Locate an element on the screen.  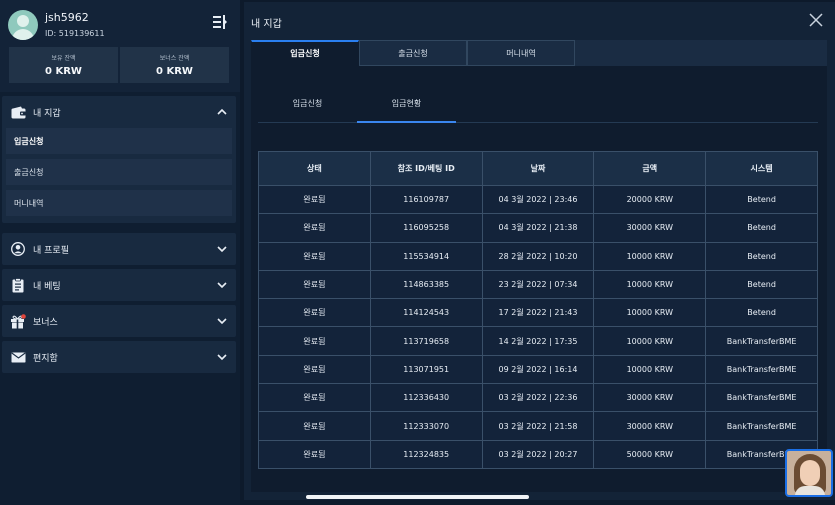
sidebar-item-wallet-label: 내 지갑 is located at coordinates (47, 113).